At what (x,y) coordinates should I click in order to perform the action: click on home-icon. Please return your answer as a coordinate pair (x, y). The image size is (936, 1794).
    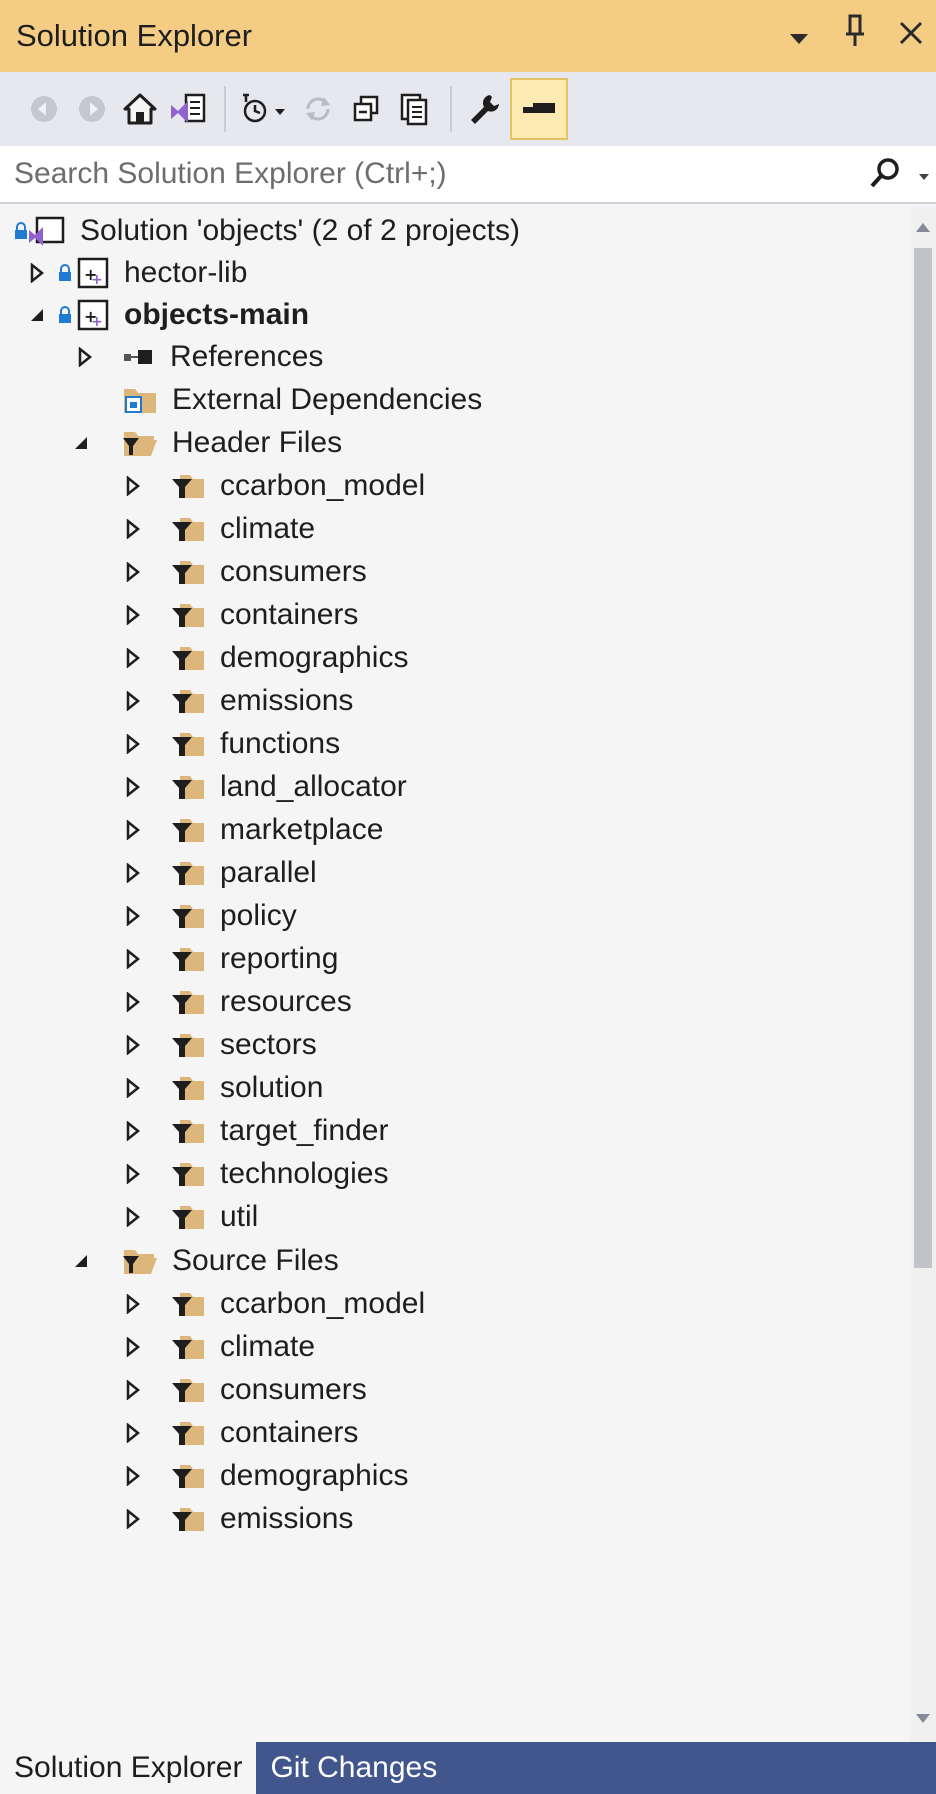
    Looking at the image, I should click on (140, 109).